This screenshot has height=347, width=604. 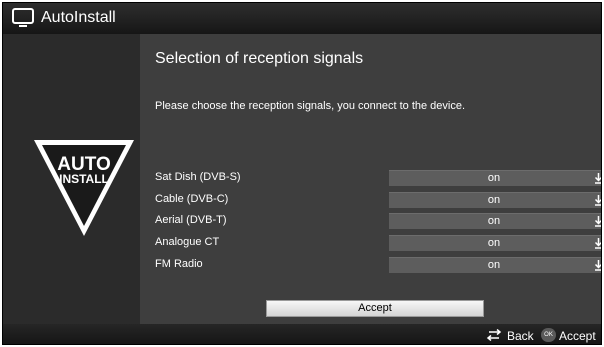 What do you see at coordinates (179, 264) in the screenshot?
I see `row-label: FM Radio` at bounding box center [179, 264].